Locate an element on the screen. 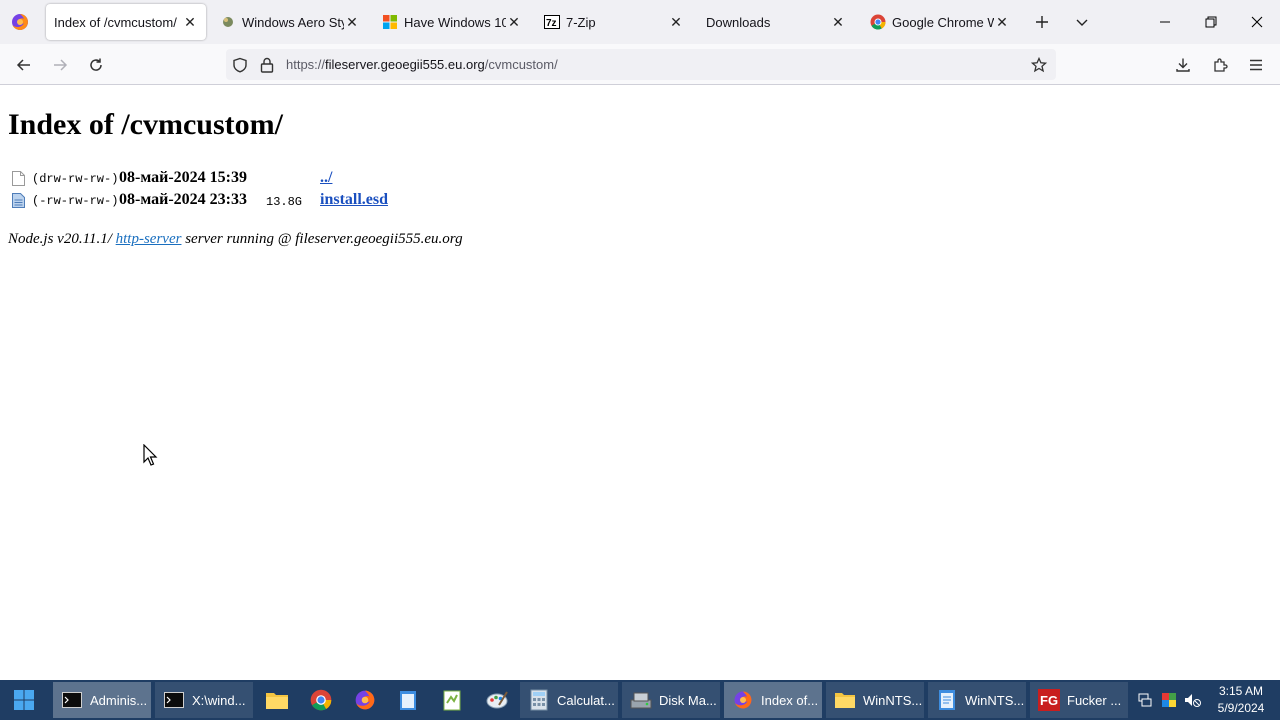 The image size is (1280, 720). list-all-tabs-button is located at coordinates (1082, 22).